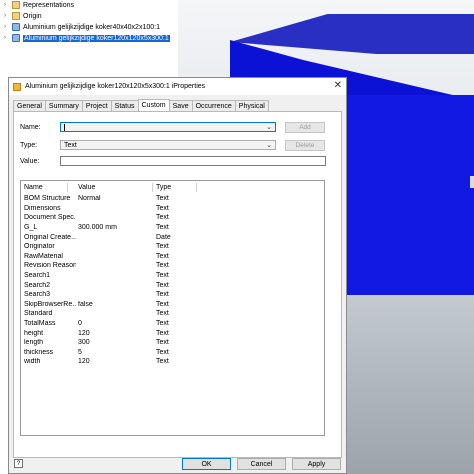 This screenshot has width=474, height=474. I want to click on cell-name: Standard, so click(38, 314).